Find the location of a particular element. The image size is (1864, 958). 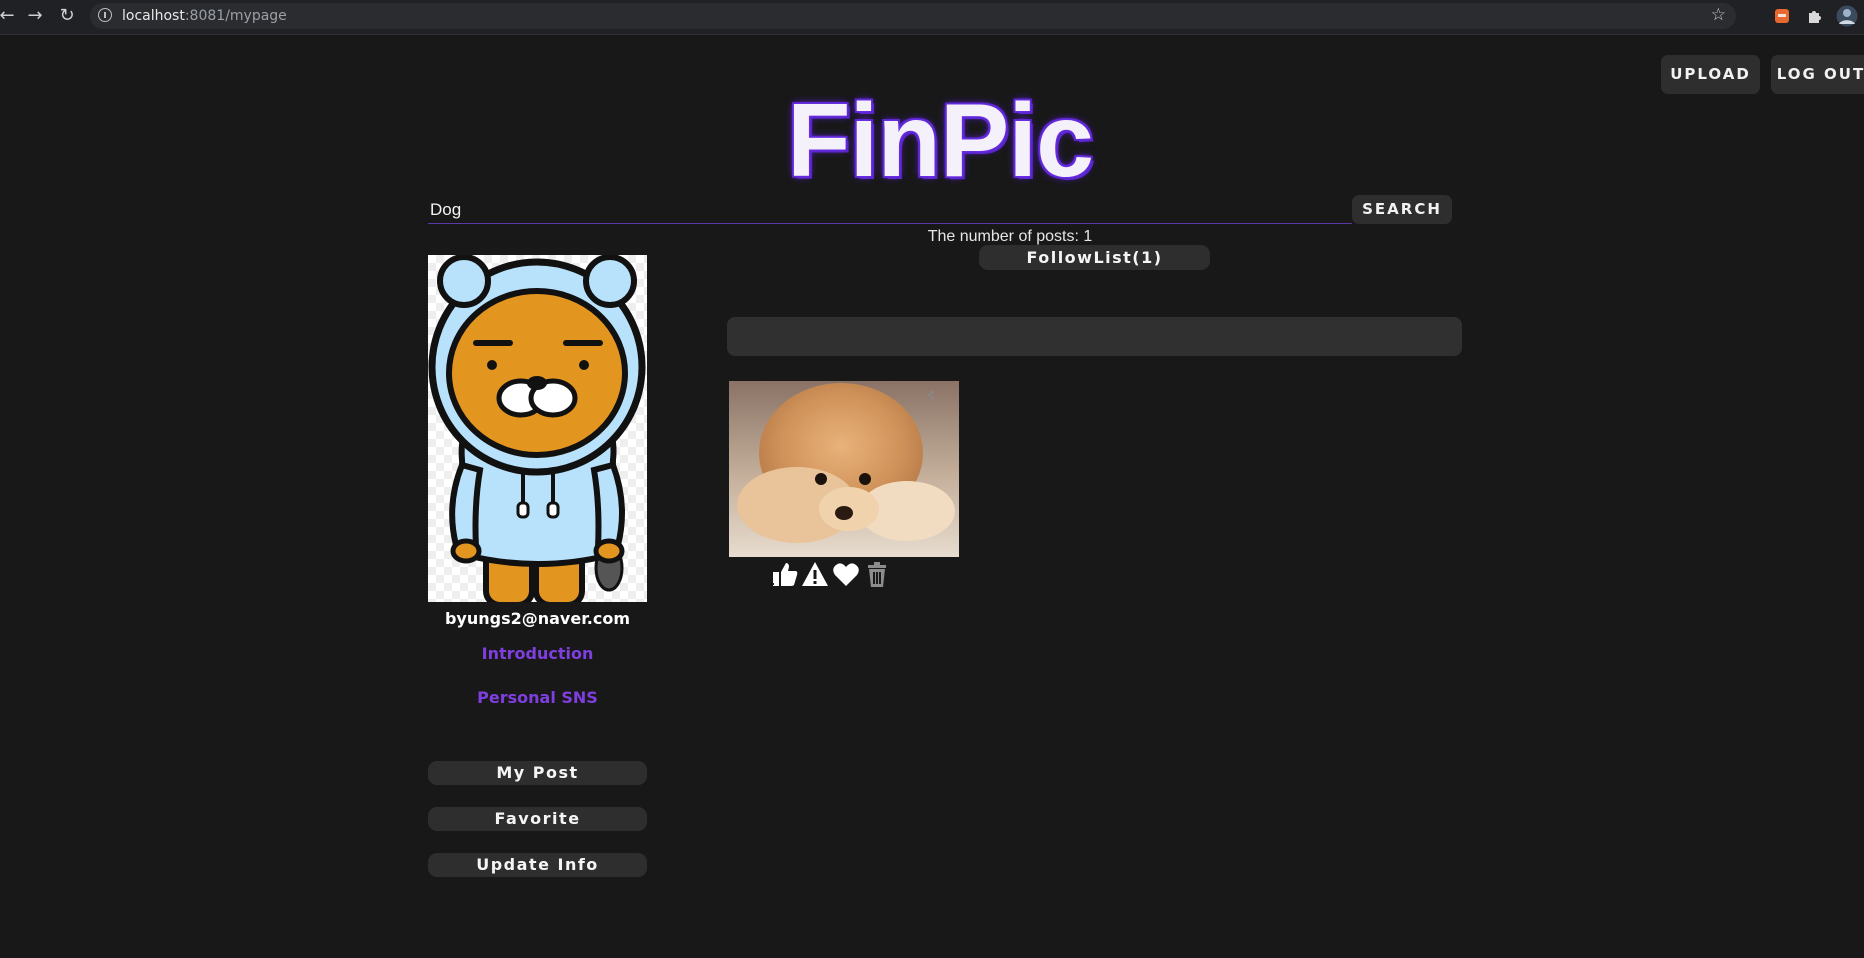

profile-email: byungs2@naver.com is located at coordinates (537, 618).